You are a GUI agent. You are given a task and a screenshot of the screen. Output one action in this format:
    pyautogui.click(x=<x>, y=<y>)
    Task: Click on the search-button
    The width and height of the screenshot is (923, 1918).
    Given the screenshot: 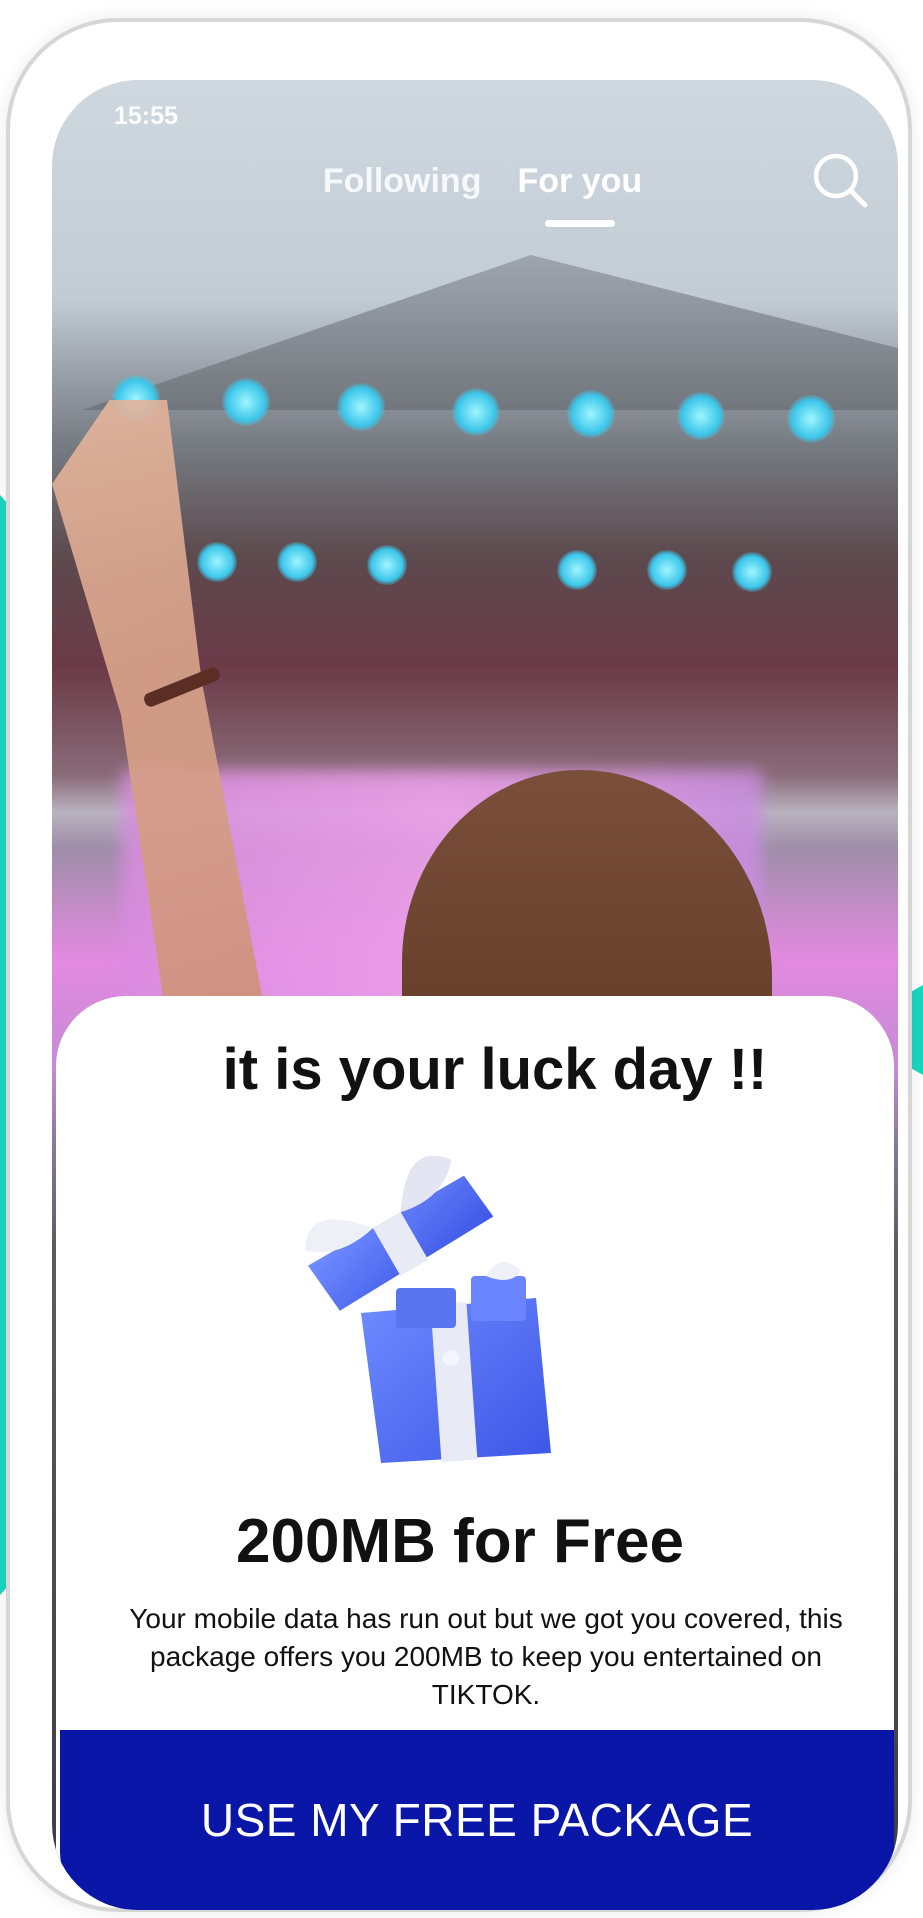 What is the action you would take?
    pyautogui.click(x=840, y=180)
    